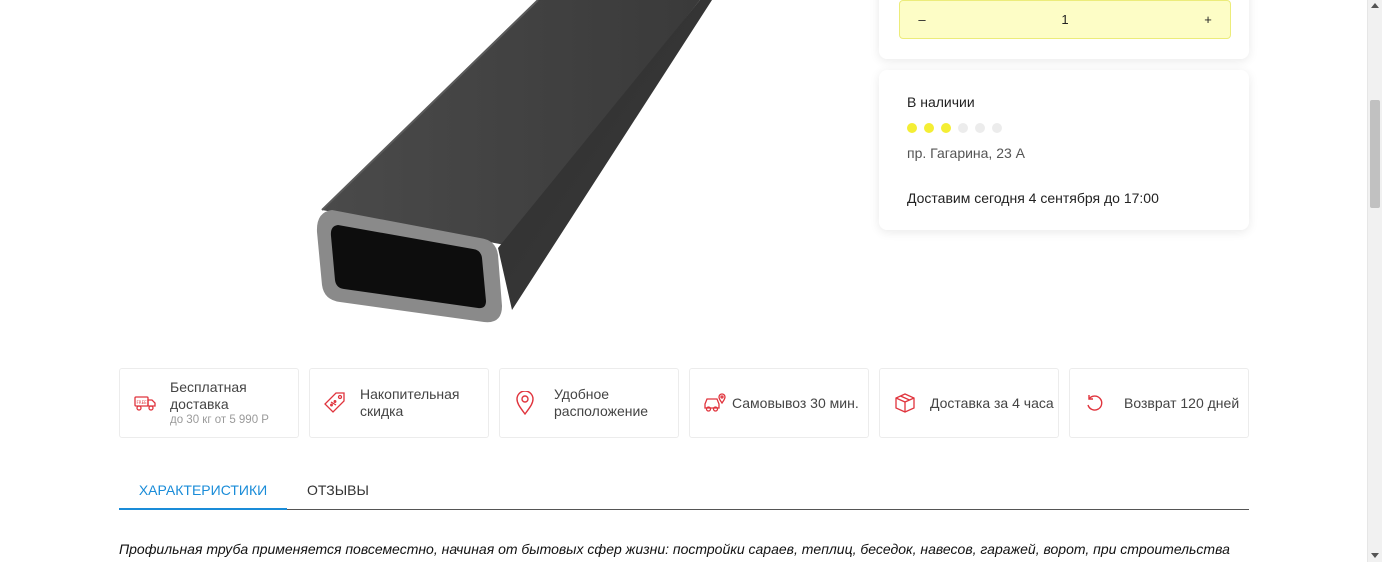  I want to click on quantity-input: 1, so click(1065, 19).